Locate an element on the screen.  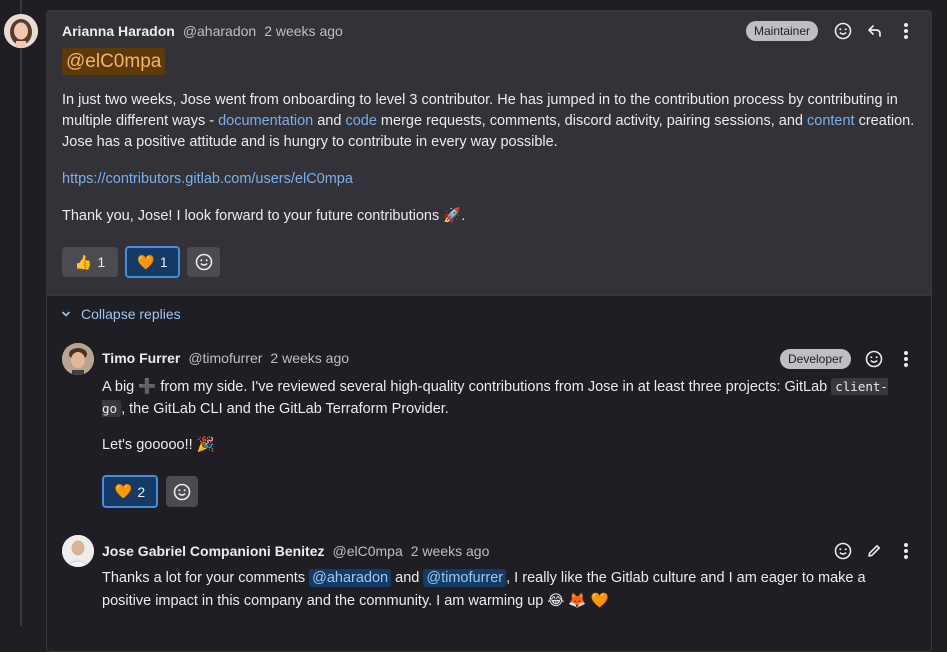
body-text-segment: Thanks a lot for your comments is located at coordinates (206, 578).